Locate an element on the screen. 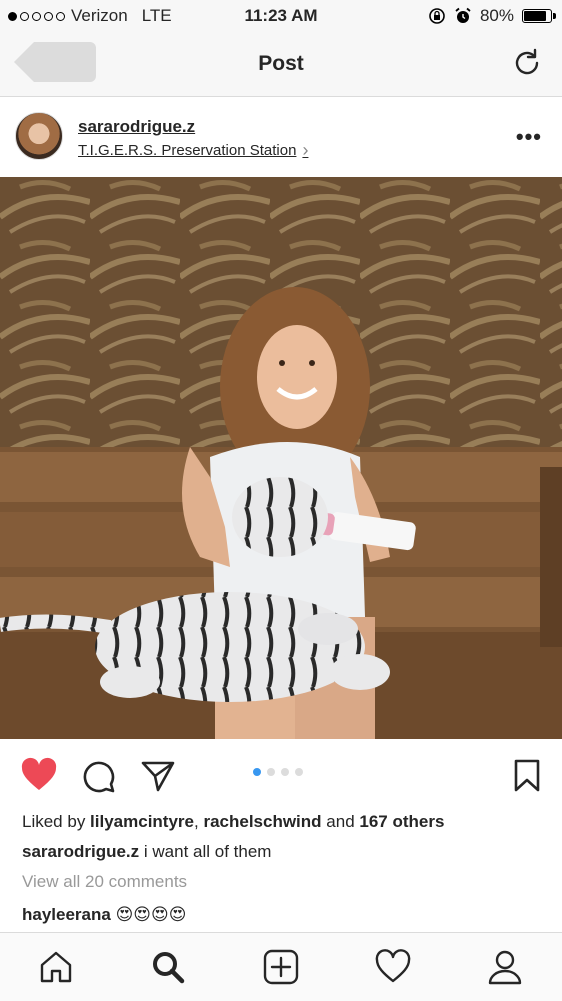  home-icon is located at coordinates (56, 967).